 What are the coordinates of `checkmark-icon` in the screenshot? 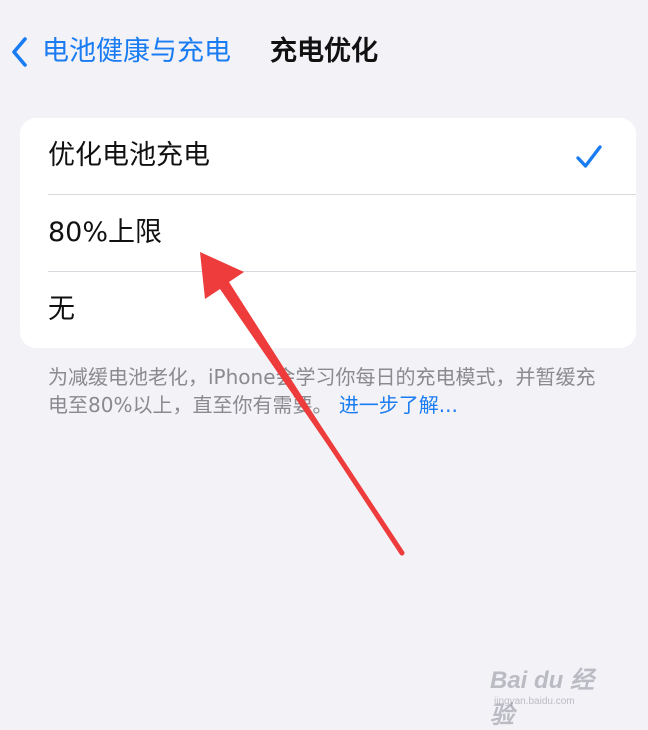 It's located at (589, 157).